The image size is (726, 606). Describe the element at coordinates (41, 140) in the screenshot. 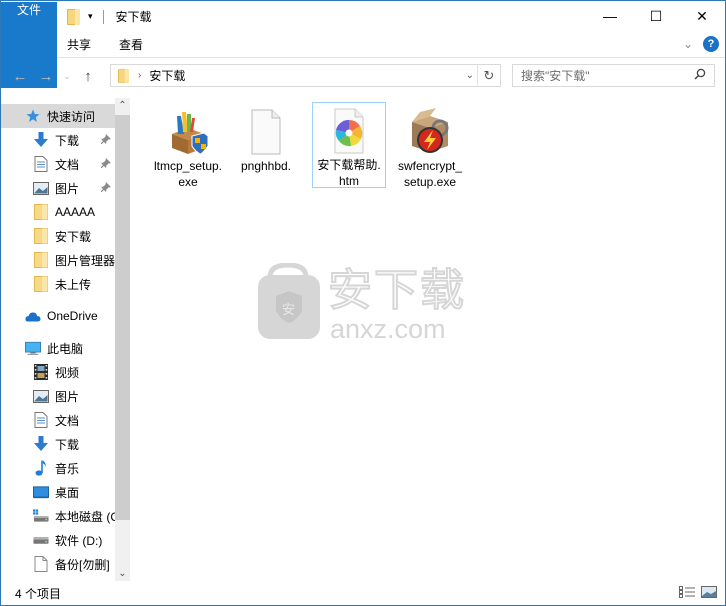

I see `download-icon` at that location.